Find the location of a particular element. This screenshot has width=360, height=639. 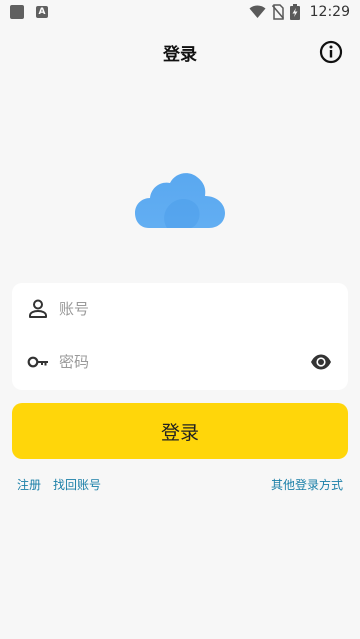

register-link: 注册 is located at coordinates (29, 484).